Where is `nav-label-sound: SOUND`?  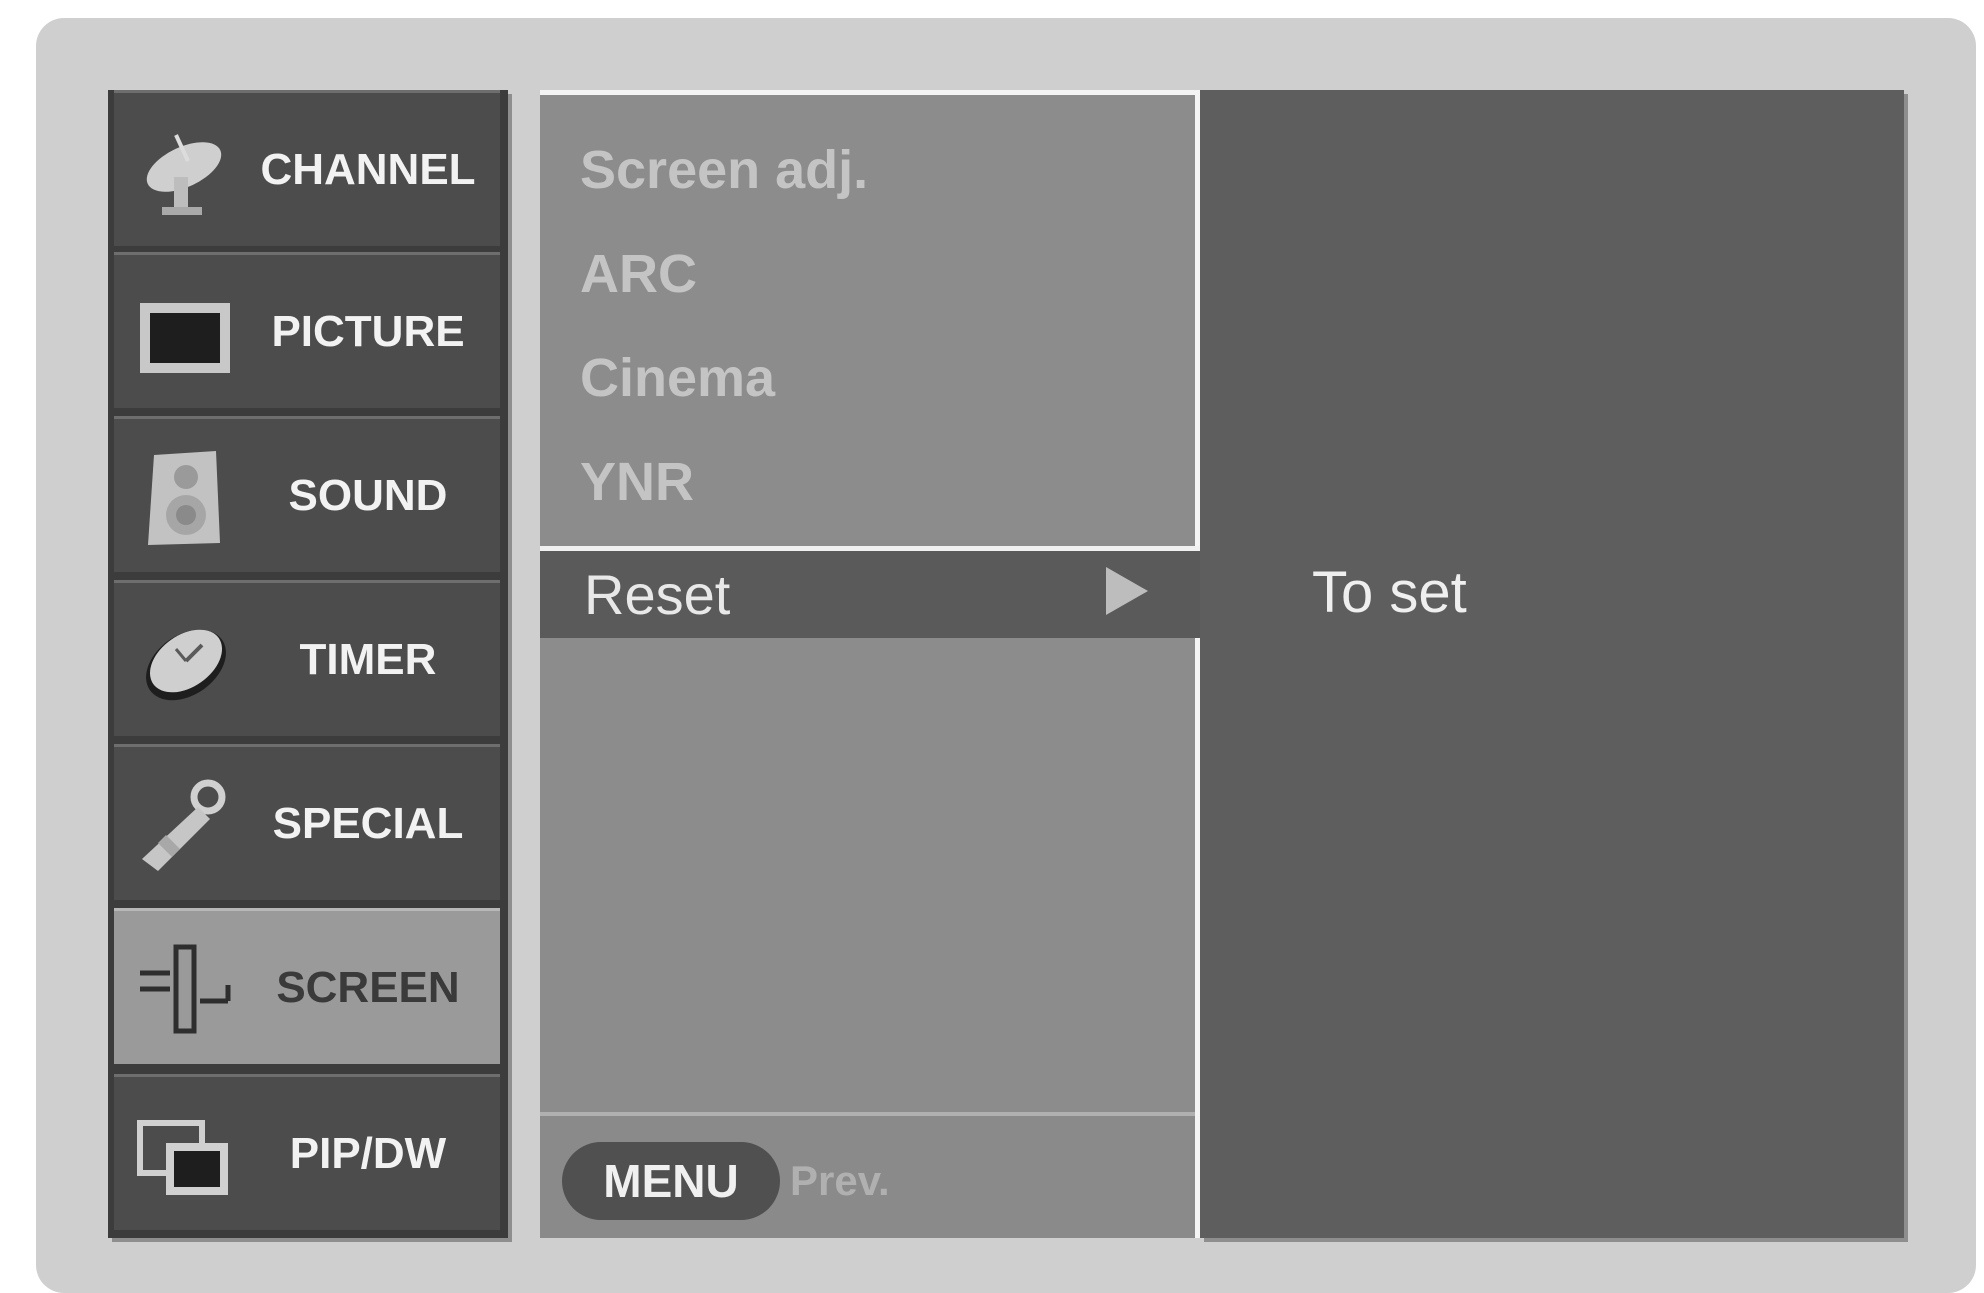
nav-label-sound: SOUND is located at coordinates (368, 495).